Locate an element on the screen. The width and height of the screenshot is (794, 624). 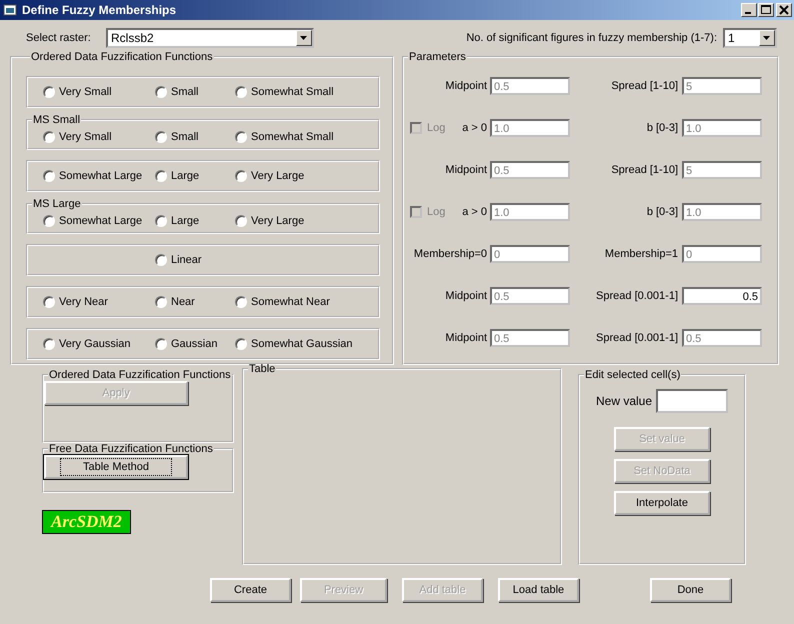
window-title: Define Fuzzy Memberships is located at coordinates (99, 10).